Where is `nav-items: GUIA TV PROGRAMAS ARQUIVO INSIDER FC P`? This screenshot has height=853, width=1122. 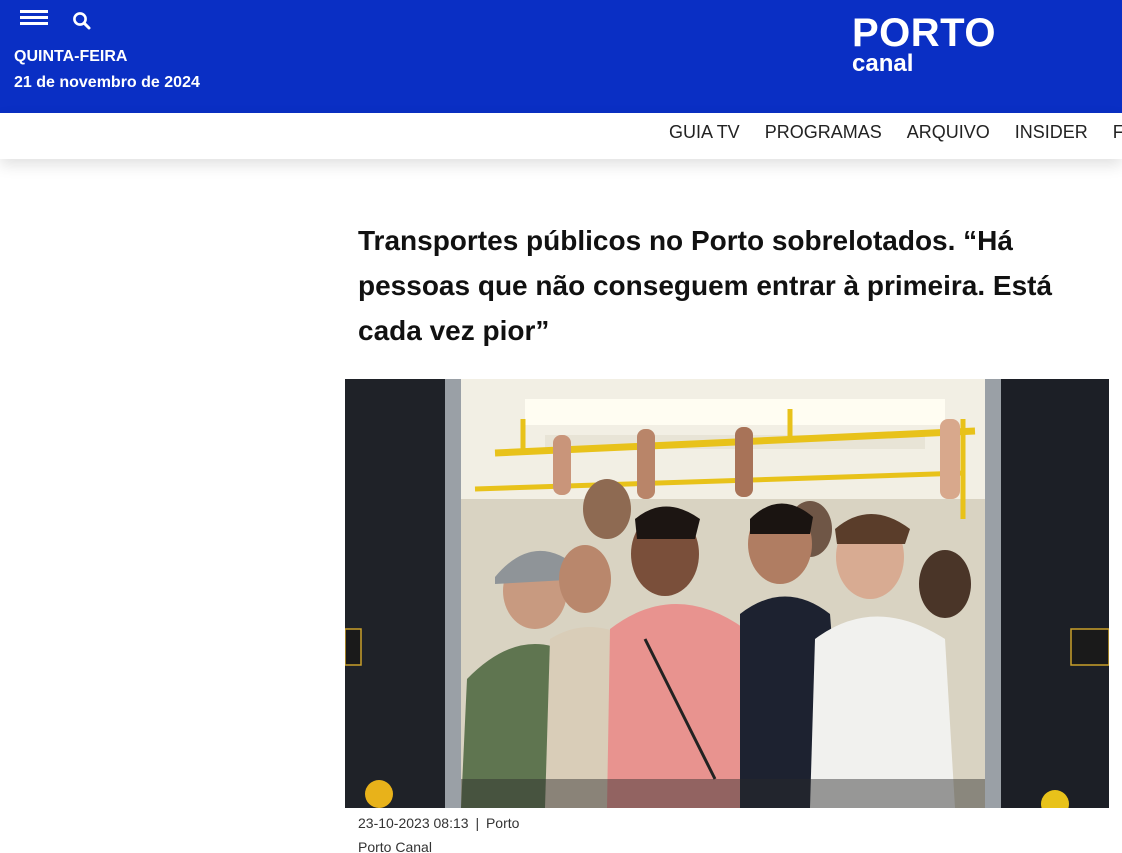
nav-items: GUIA TV PROGRAMAS ARQUIVO INSIDER FC P is located at coordinates (895, 132).